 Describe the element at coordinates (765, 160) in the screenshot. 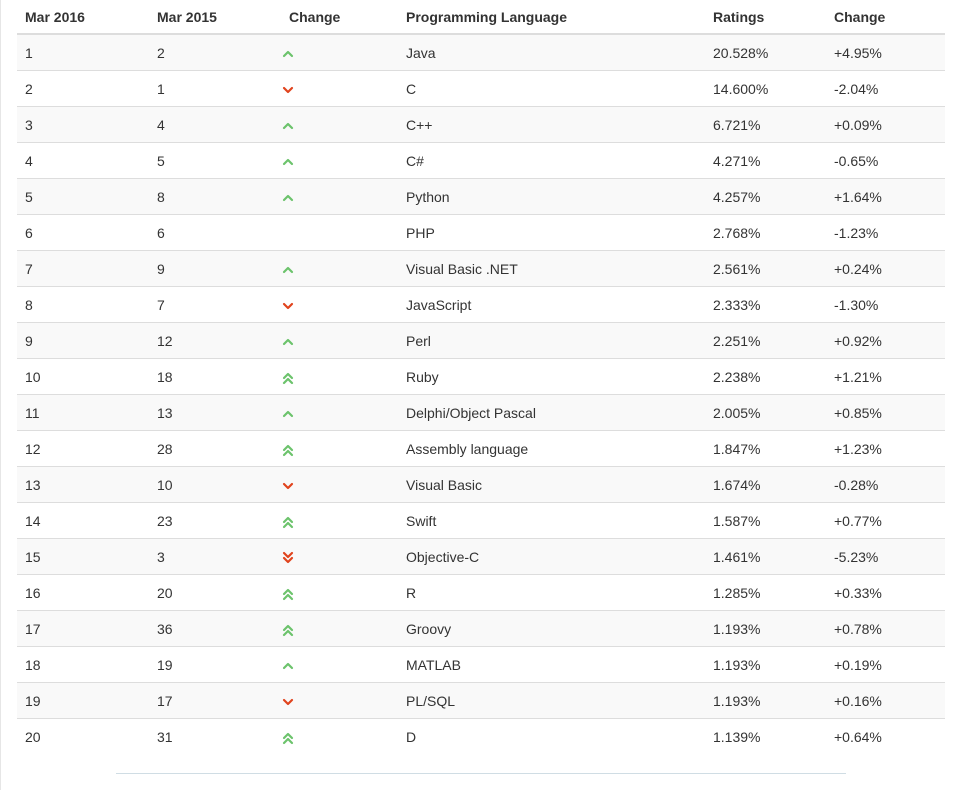

I see `cell-rating: 4.271%` at that location.